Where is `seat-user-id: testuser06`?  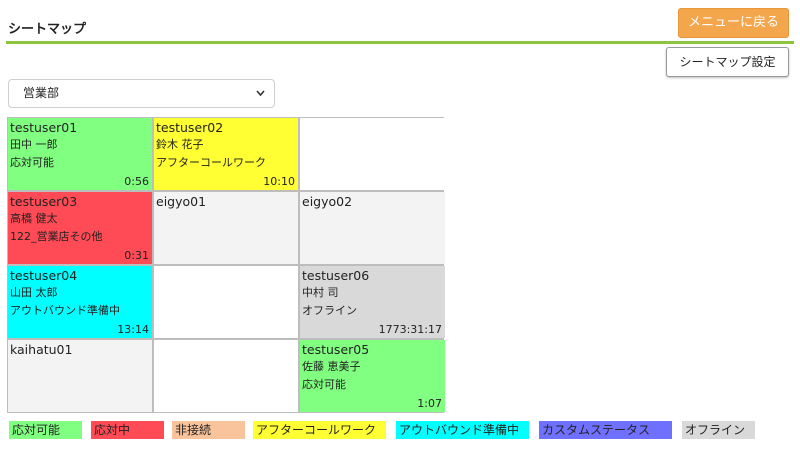 seat-user-id: testuser06 is located at coordinates (336, 275).